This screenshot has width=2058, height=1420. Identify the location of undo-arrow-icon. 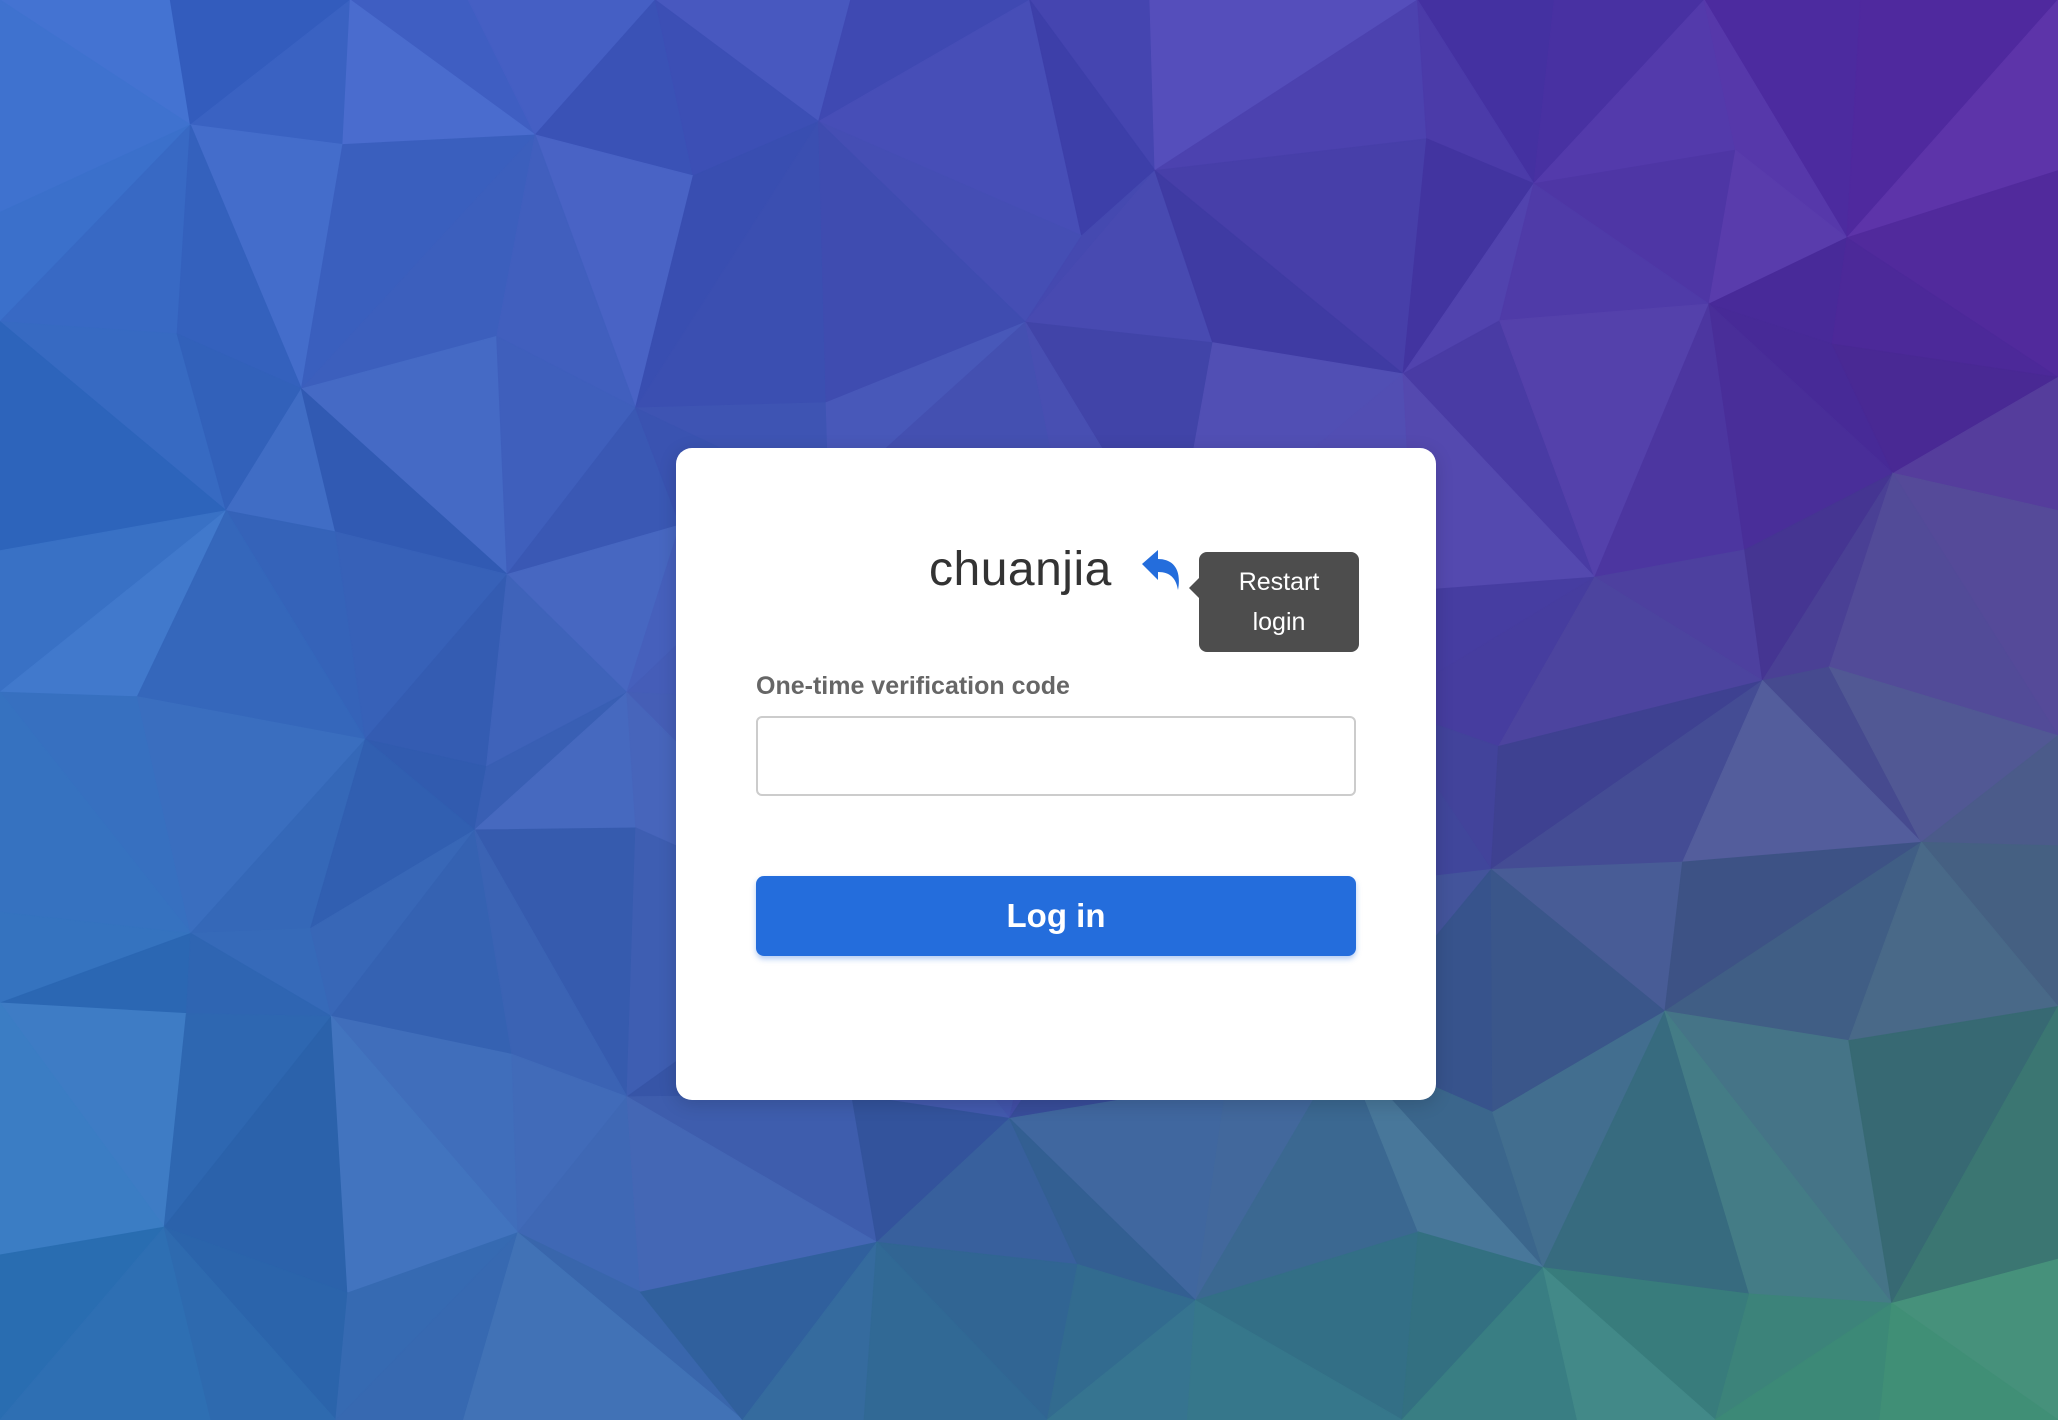
(1162, 570).